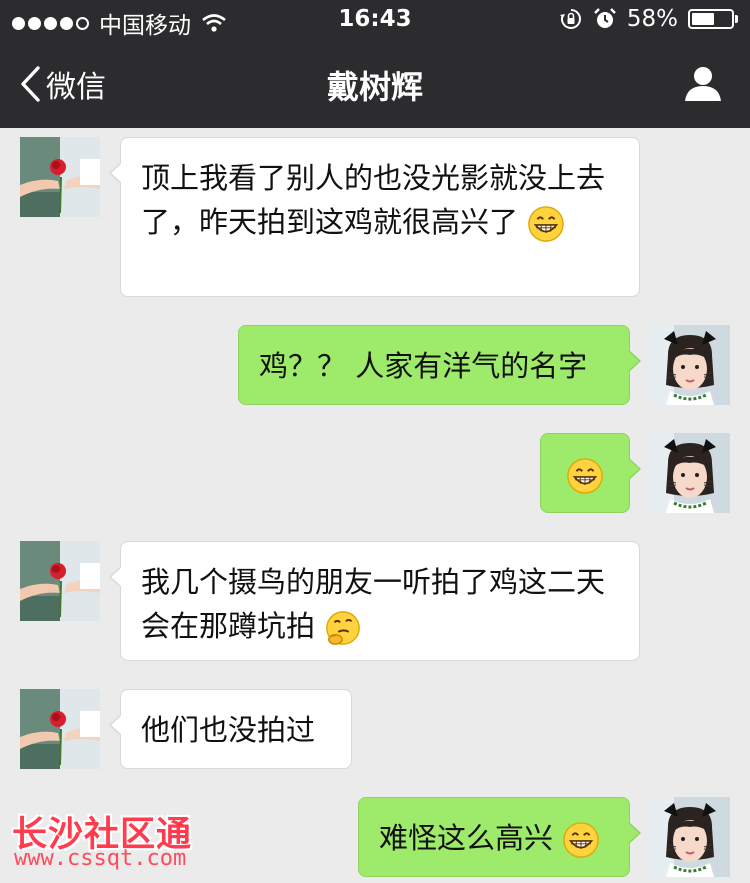 Image resolution: width=750 pixels, height=883 pixels. What do you see at coordinates (423, 366) in the screenshot?
I see `message-text: 鸡？？ 人家有洋气的名字` at bounding box center [423, 366].